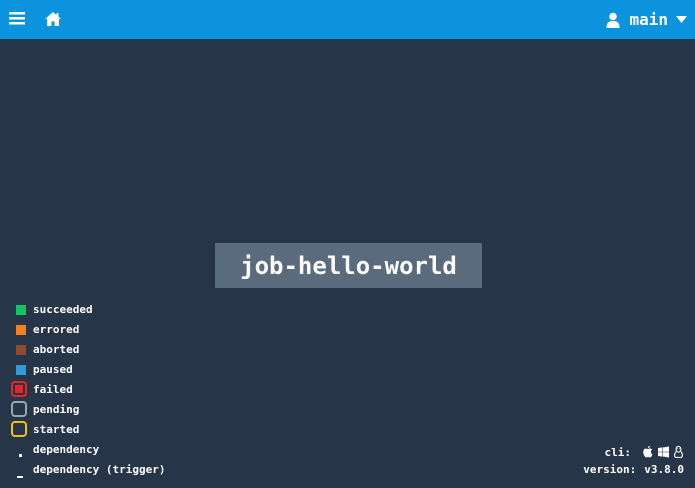  What do you see at coordinates (678, 452) in the screenshot?
I see `linux-icon` at bounding box center [678, 452].